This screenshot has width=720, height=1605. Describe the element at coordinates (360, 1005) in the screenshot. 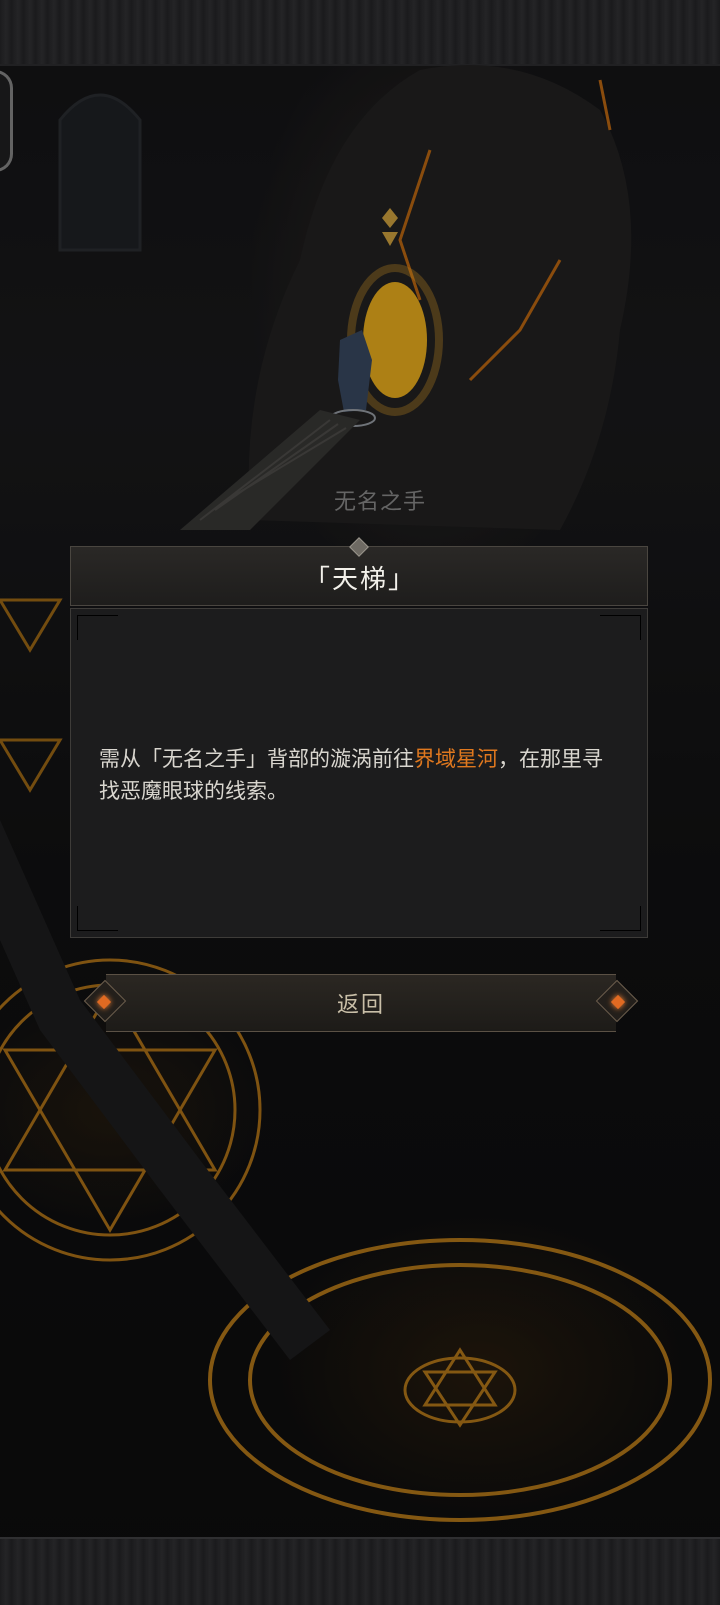

I see `back-button-label: 返回` at that location.